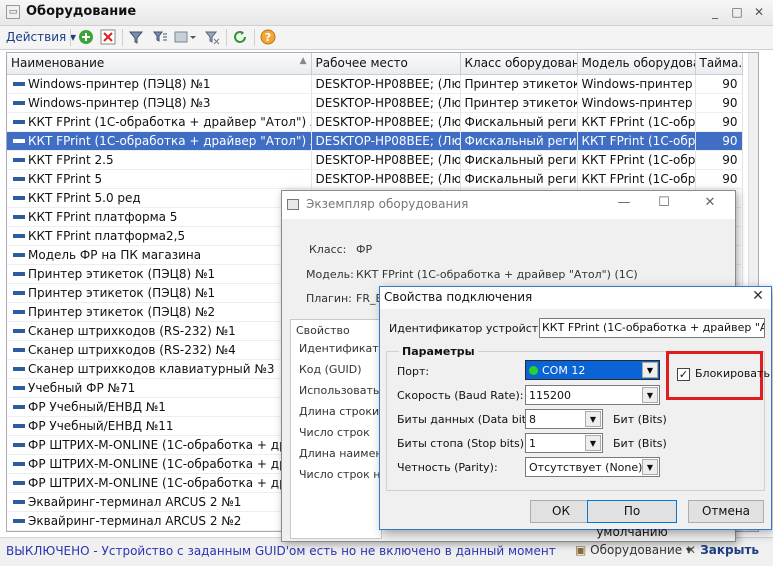  I want to click on cell-class-text: Принтер этикеток, so click(520, 83).